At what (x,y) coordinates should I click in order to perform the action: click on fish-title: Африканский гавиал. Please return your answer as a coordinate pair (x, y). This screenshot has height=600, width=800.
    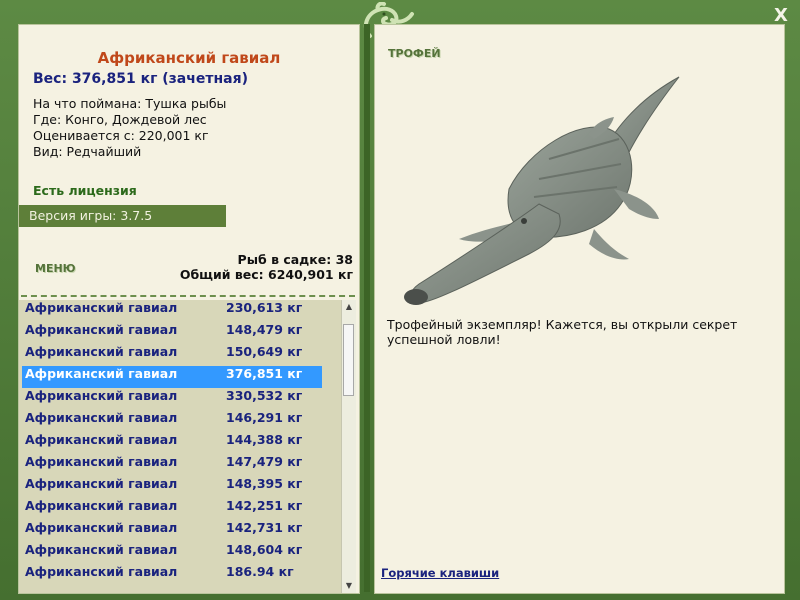
    Looking at the image, I should click on (189, 58).